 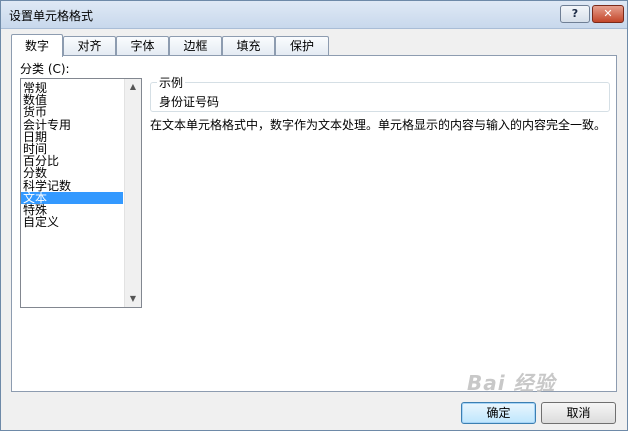 I want to click on watermark-logo: Bai 经验, so click(x=511, y=383).